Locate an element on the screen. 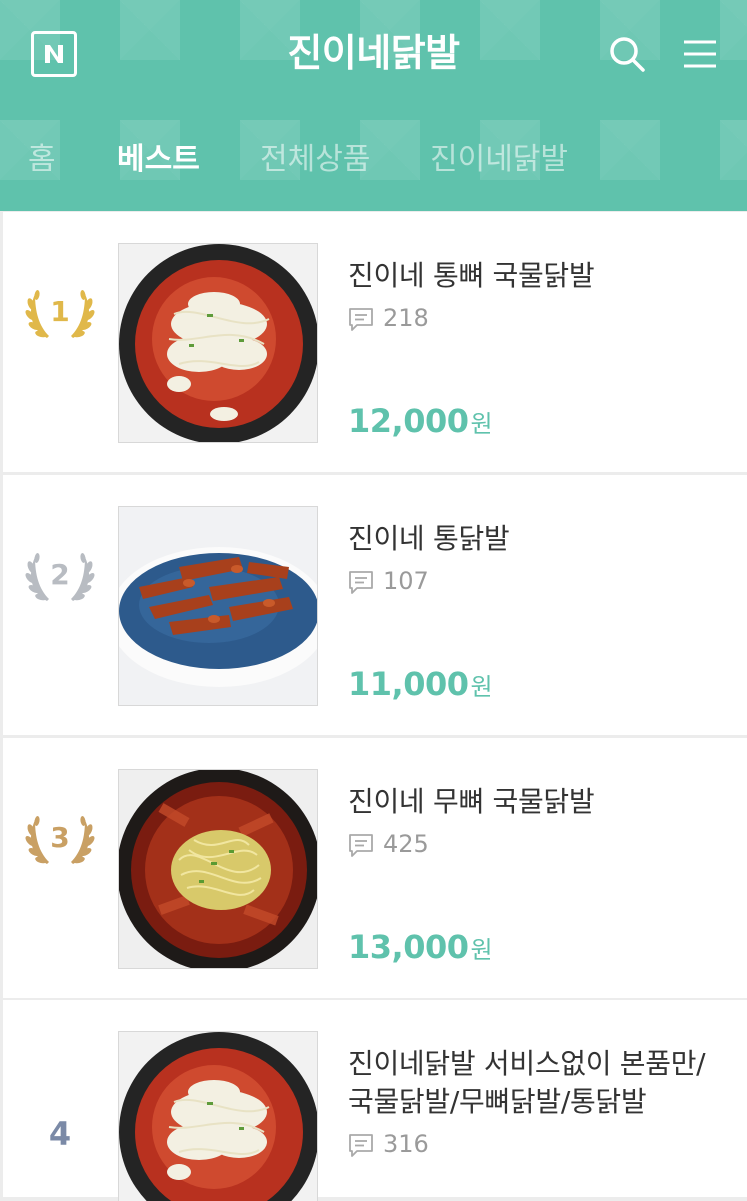  review-count-value: 107 is located at coordinates (406, 581).